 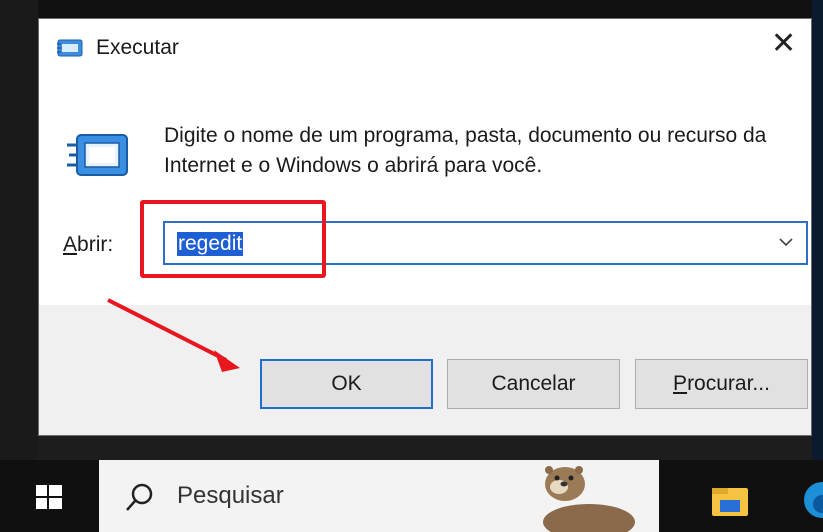 What do you see at coordinates (784, 43) in the screenshot?
I see `close-icon: ✕` at bounding box center [784, 43].